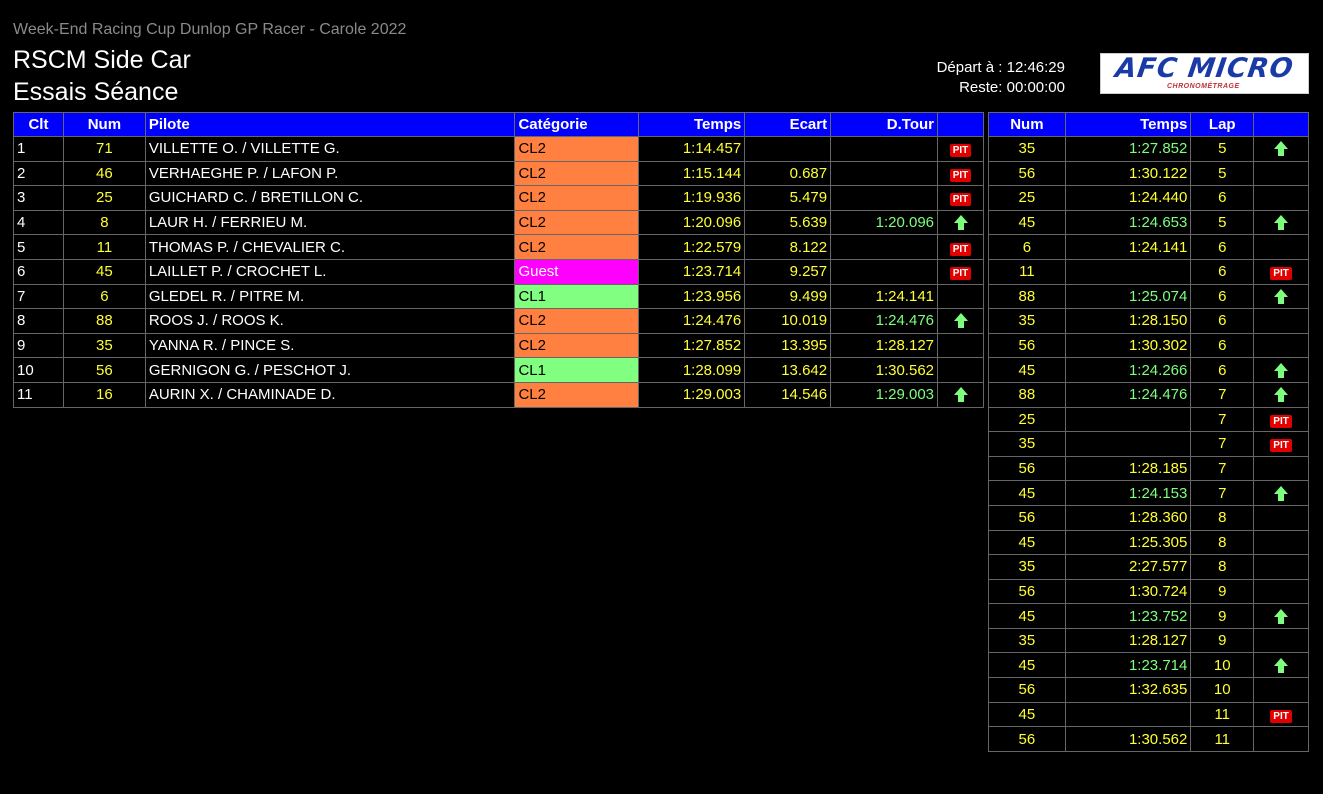  What do you see at coordinates (1148, 321) in the screenshot?
I see `lap-row: 35 1:28.150 6` at bounding box center [1148, 321].